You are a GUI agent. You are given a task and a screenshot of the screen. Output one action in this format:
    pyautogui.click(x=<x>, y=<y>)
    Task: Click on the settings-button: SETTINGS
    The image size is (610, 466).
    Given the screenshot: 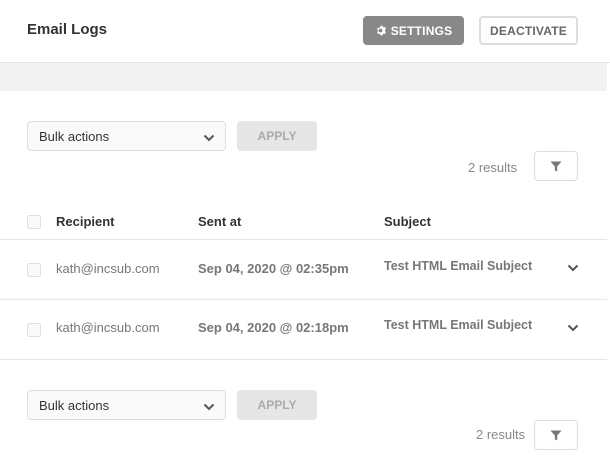 What is the action you would take?
    pyautogui.click(x=413, y=30)
    